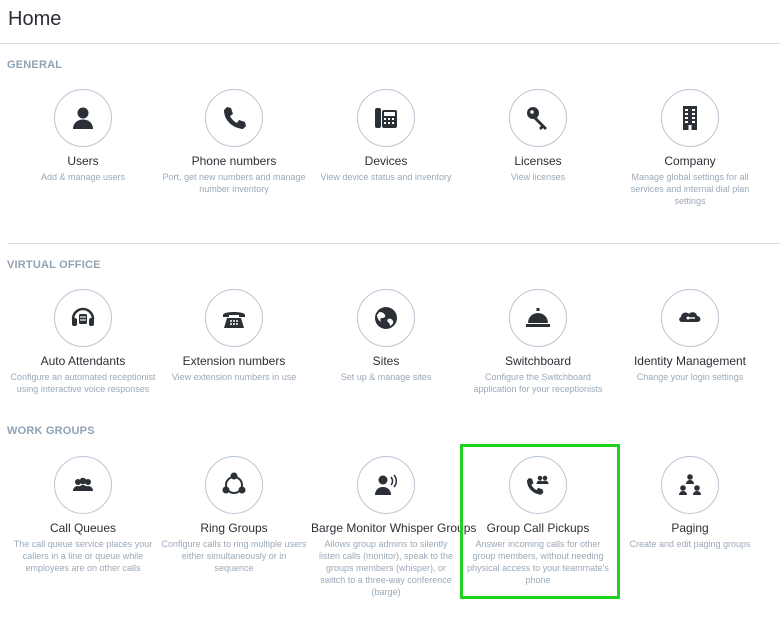 The image size is (780, 618). Describe the element at coordinates (83, 318) in the screenshot. I see `headset-icon` at that location.